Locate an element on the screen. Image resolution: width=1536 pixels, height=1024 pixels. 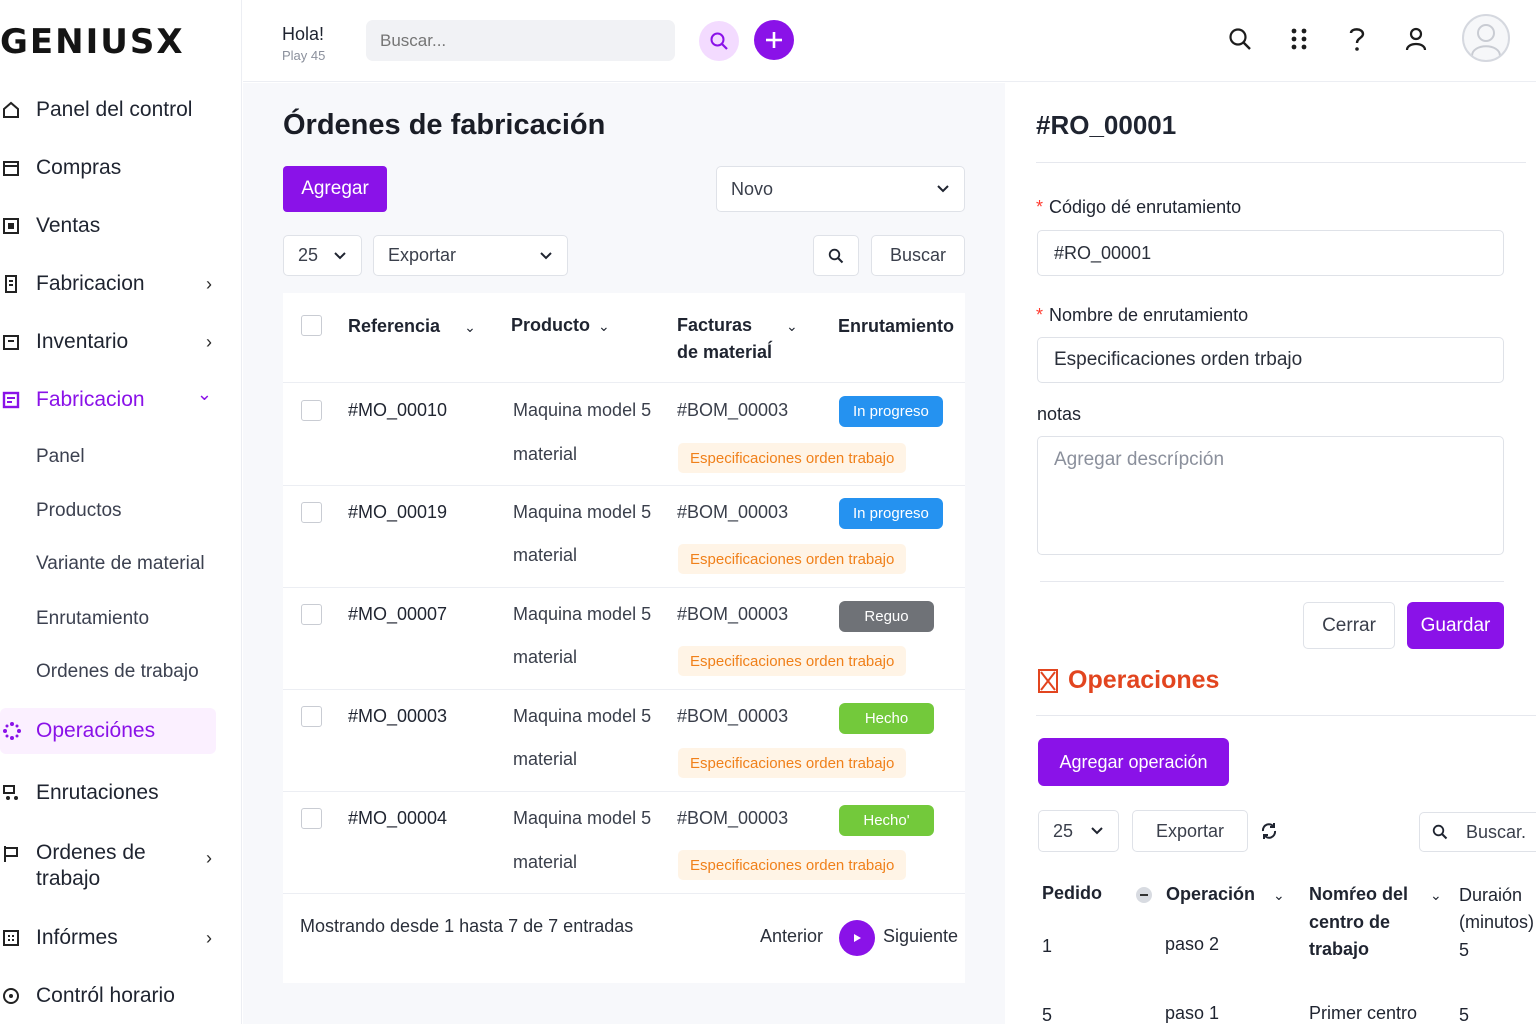
sidebar-item-routings: Enrutaciones is located at coordinates (111, 793).